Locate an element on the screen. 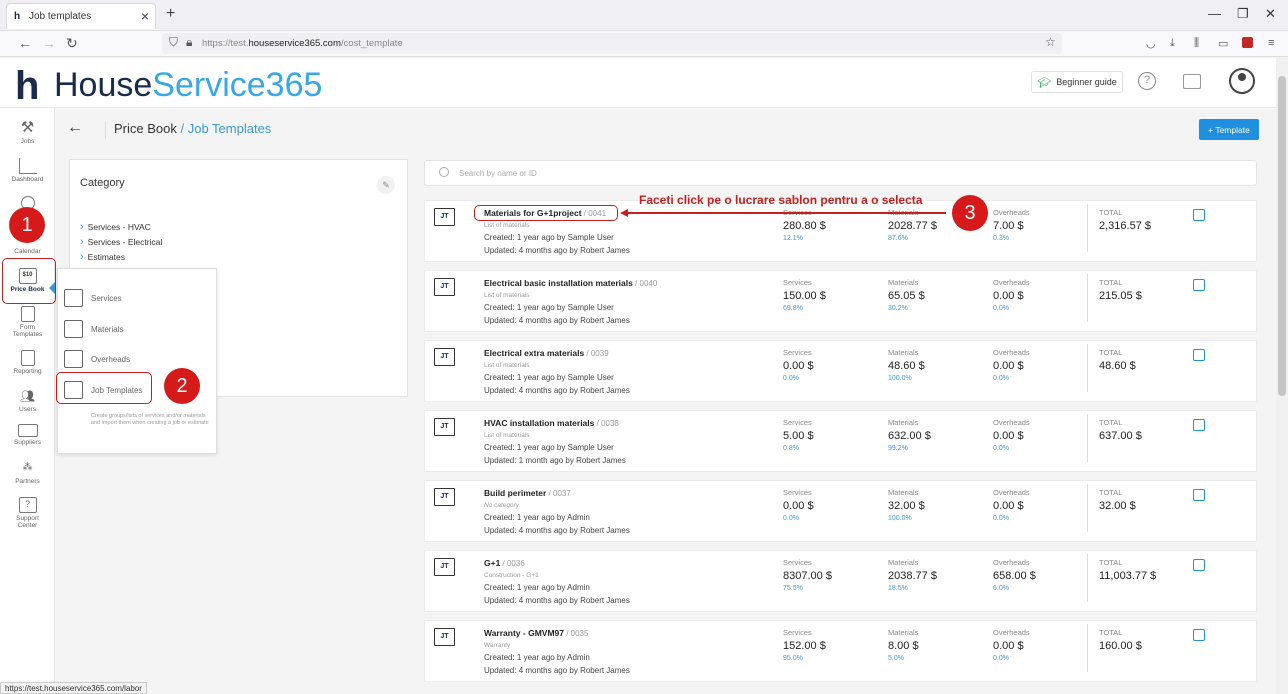  menu-item-label: Materials is located at coordinates (107, 329).